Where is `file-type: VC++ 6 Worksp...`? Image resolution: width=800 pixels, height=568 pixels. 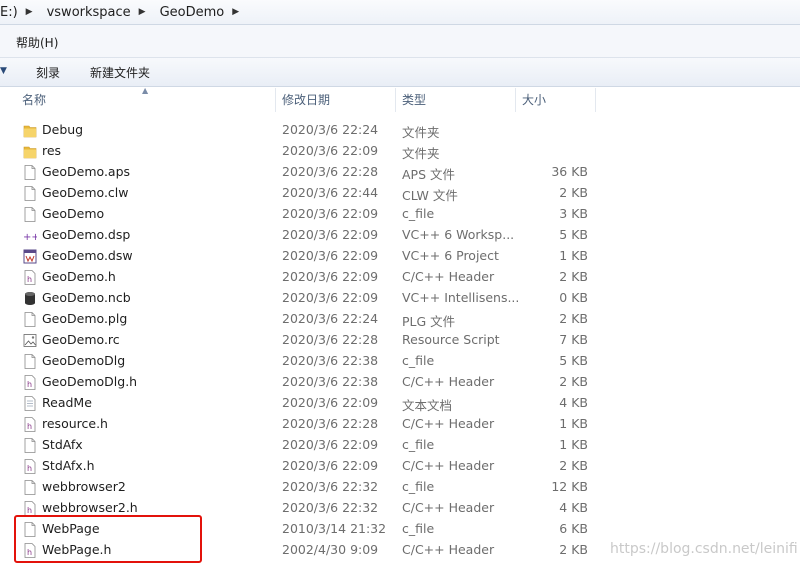 file-type: VC++ 6 Worksp... is located at coordinates (458, 234).